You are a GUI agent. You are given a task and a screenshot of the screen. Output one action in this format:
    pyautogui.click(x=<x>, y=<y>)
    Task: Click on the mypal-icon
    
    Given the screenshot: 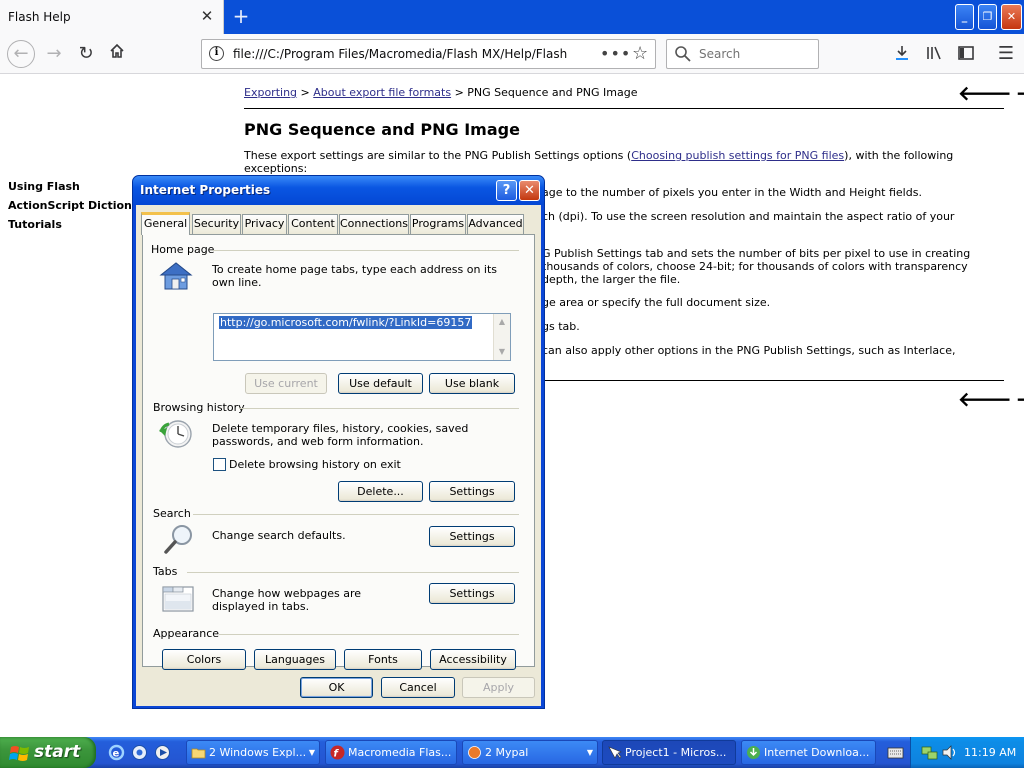 What is the action you would take?
    pyautogui.click(x=474, y=752)
    